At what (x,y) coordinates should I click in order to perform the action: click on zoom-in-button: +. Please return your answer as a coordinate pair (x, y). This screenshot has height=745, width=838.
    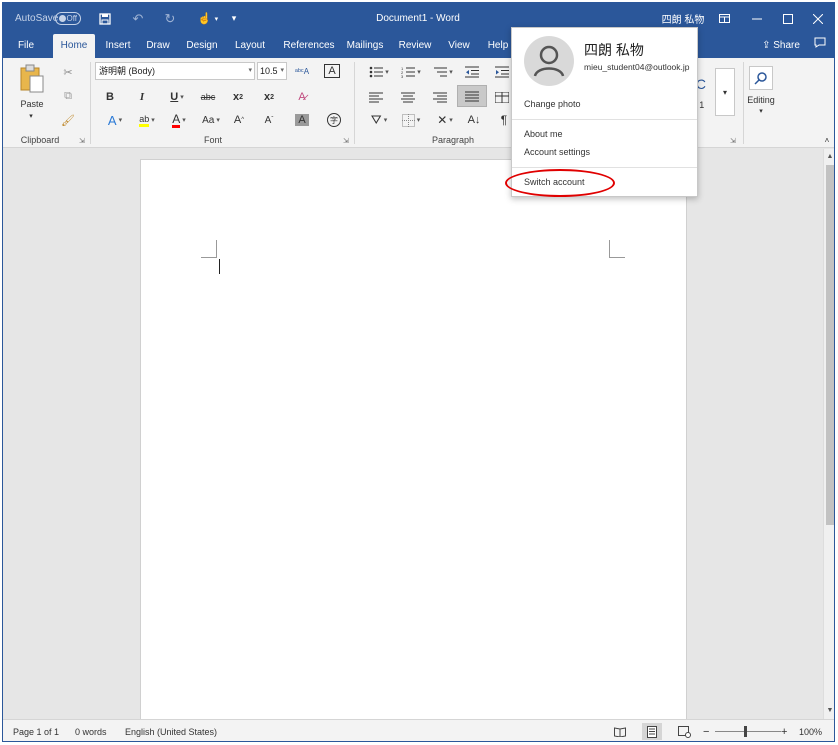
    Looking at the image, I should click on (784, 730).